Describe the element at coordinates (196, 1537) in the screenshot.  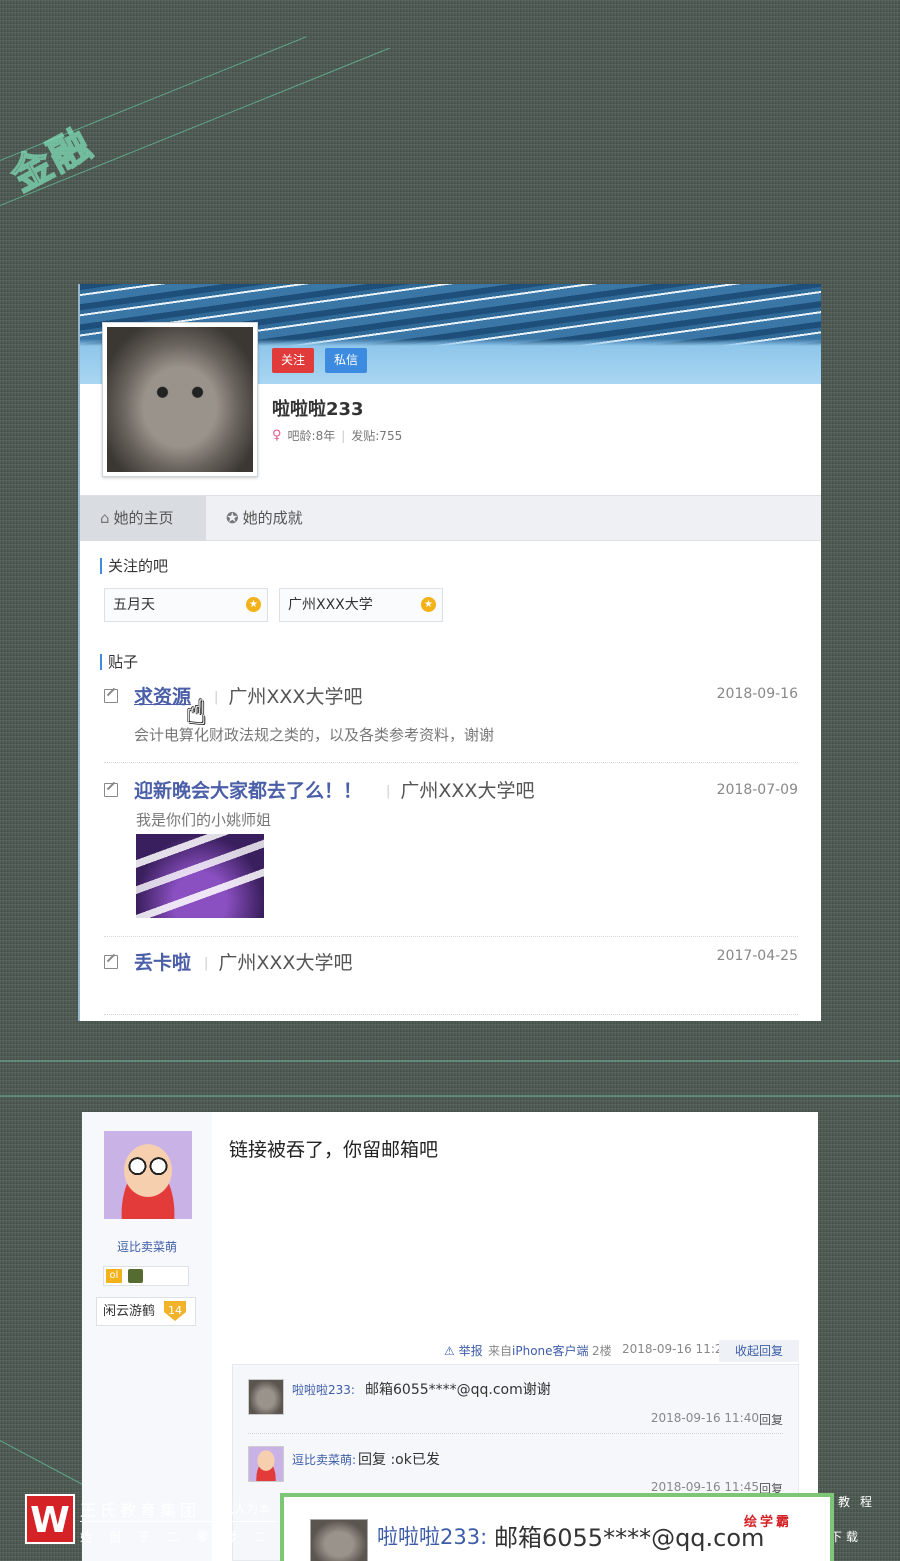
I see `brand-since: 始创于二零零二年` at that location.